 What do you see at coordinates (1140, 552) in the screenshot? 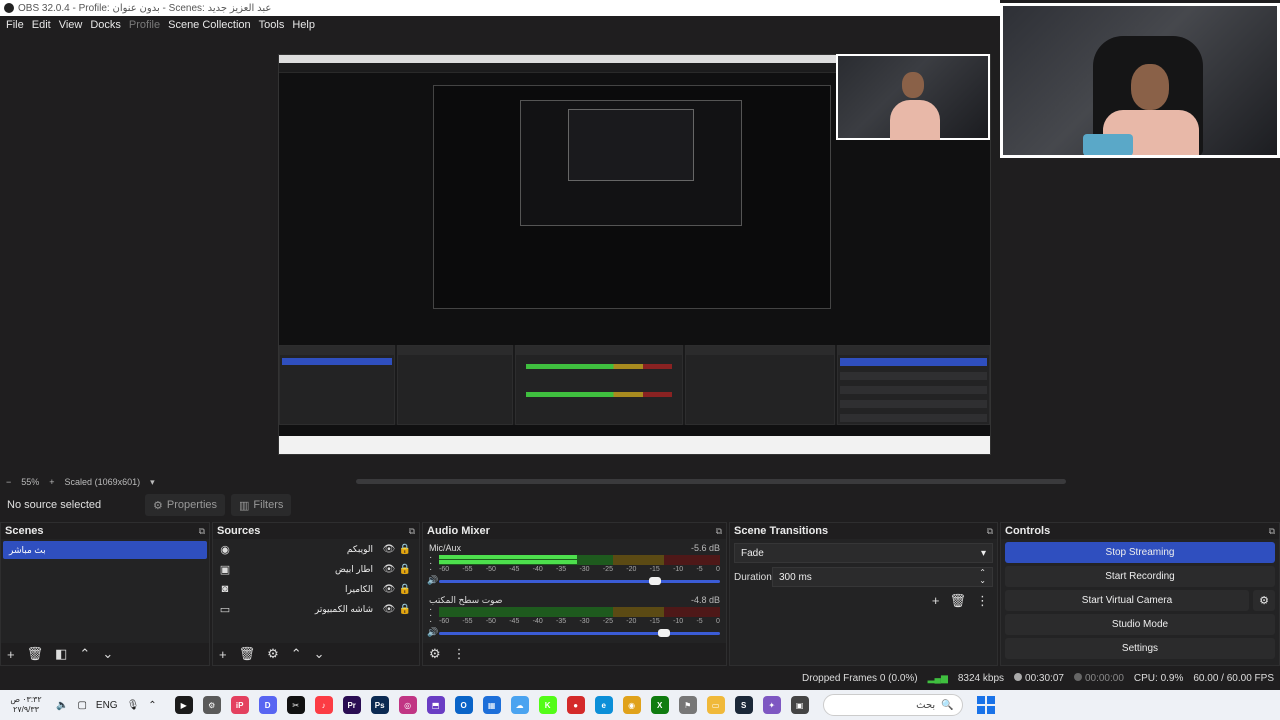
I see `stop-streaming-button: Stop Streaming` at bounding box center [1140, 552].